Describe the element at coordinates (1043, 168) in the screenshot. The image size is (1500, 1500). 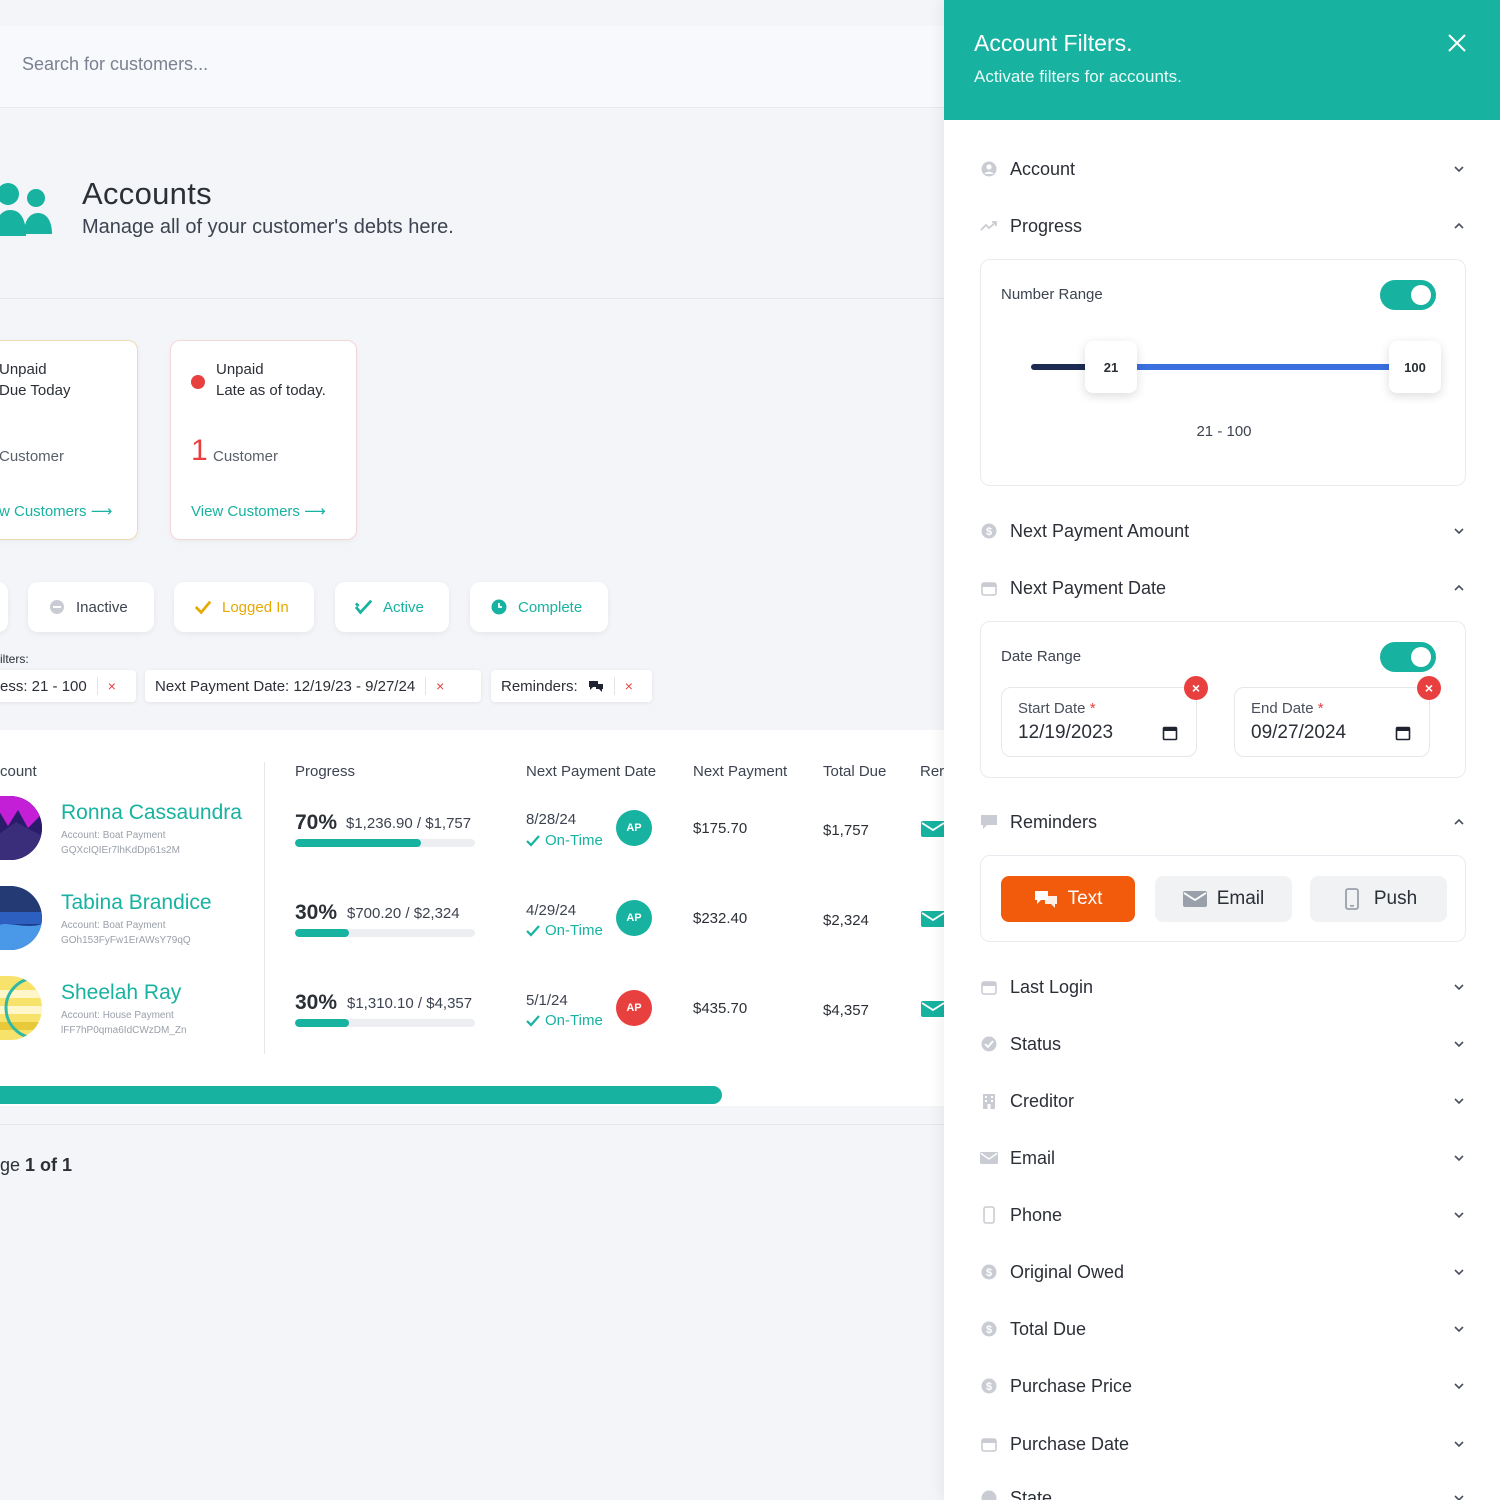
I see `section-label: Account` at that location.